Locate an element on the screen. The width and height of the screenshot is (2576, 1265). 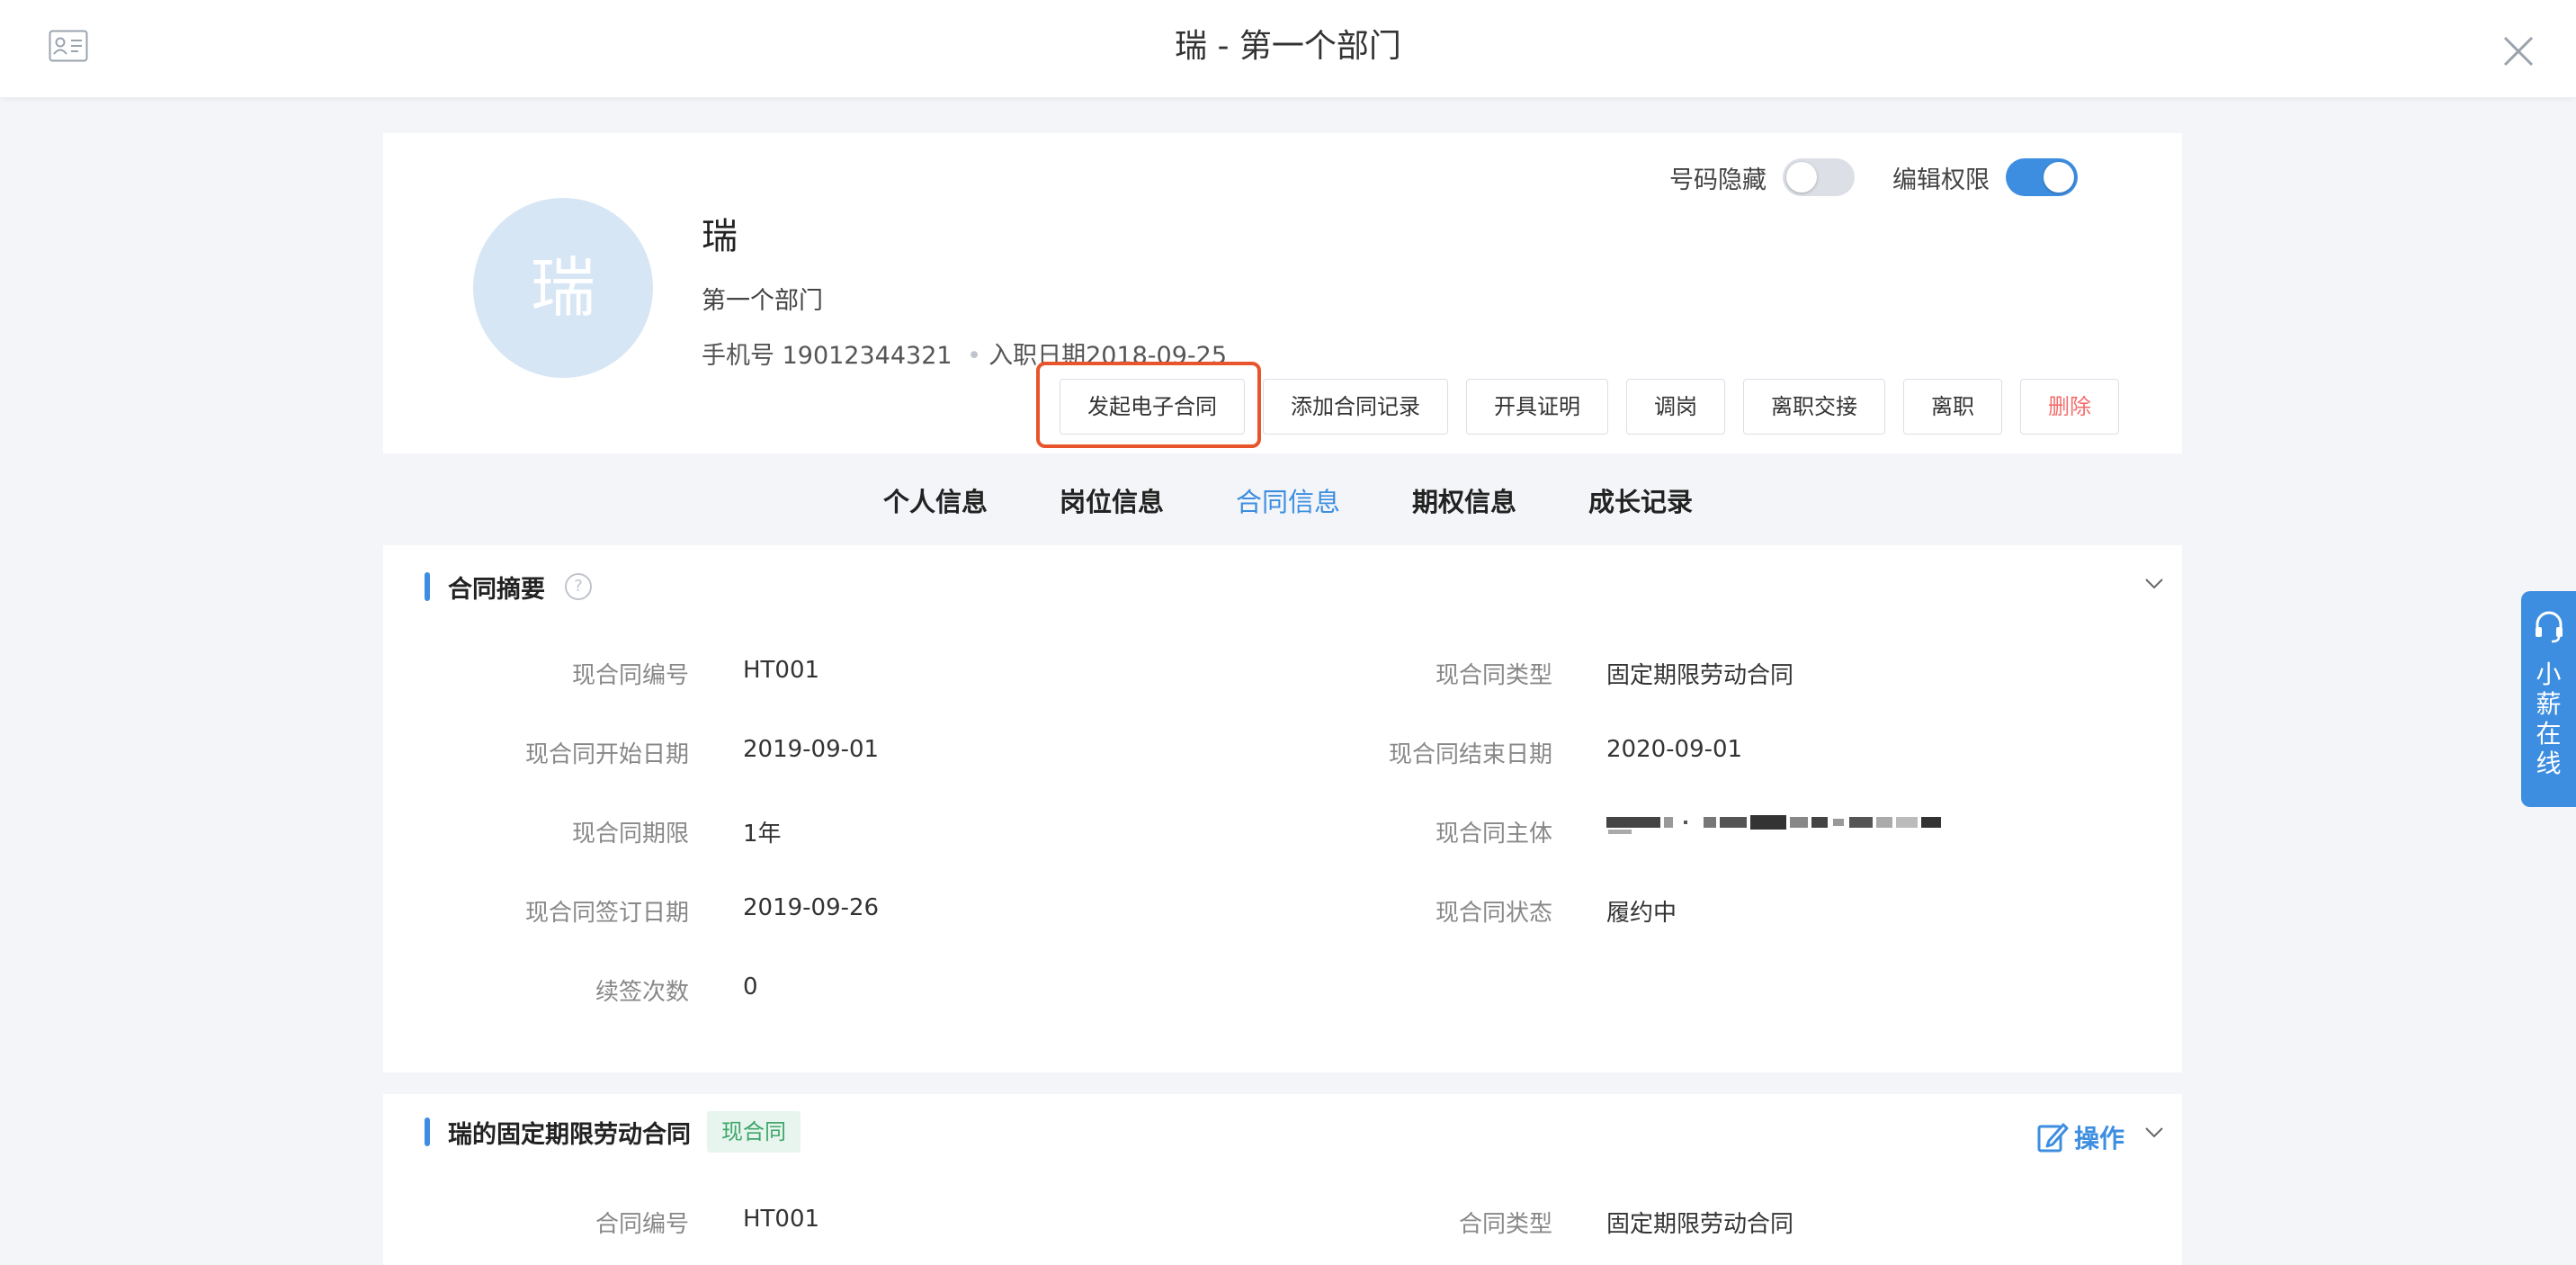
support-label: 小薪在线 is located at coordinates (2549, 718).